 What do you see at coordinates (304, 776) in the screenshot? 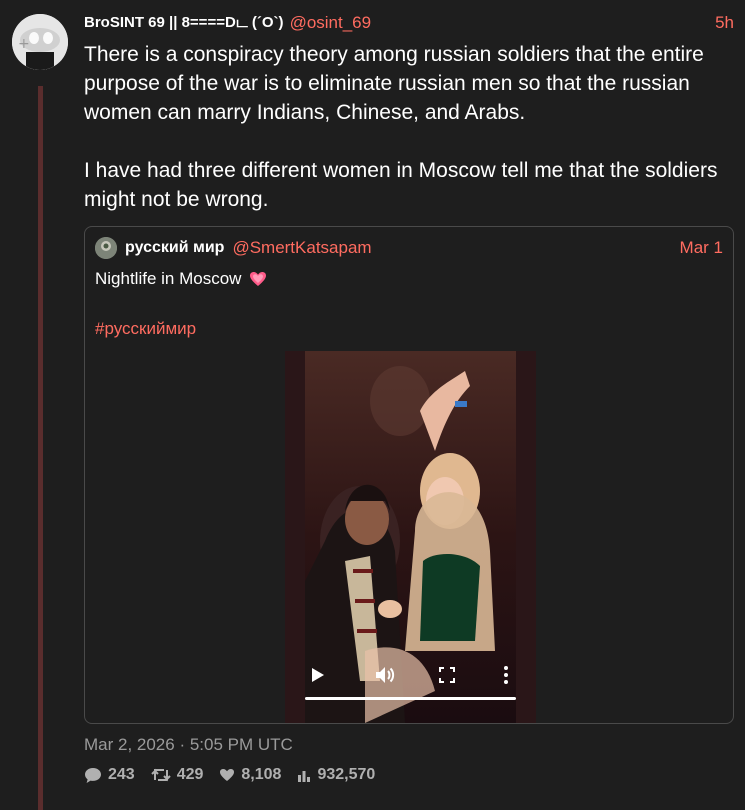
I see `bar-chart-icon` at bounding box center [304, 776].